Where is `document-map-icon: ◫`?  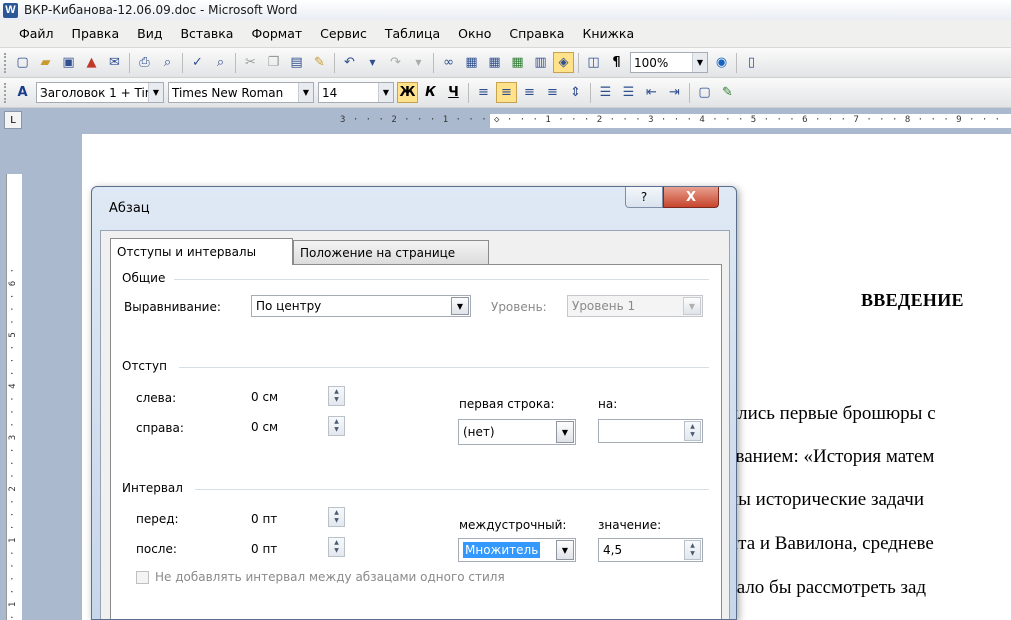 document-map-icon: ◫ is located at coordinates (593, 62).